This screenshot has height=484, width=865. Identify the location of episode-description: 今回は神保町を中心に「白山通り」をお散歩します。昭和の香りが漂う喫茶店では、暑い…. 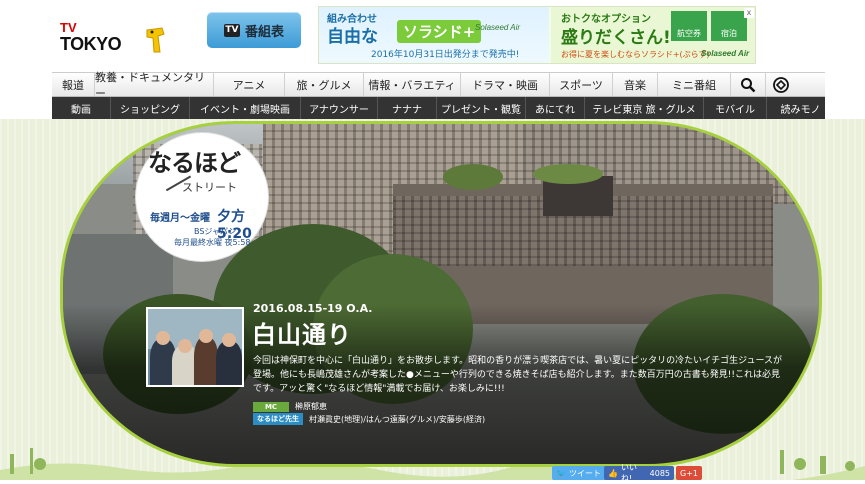
(518, 375).